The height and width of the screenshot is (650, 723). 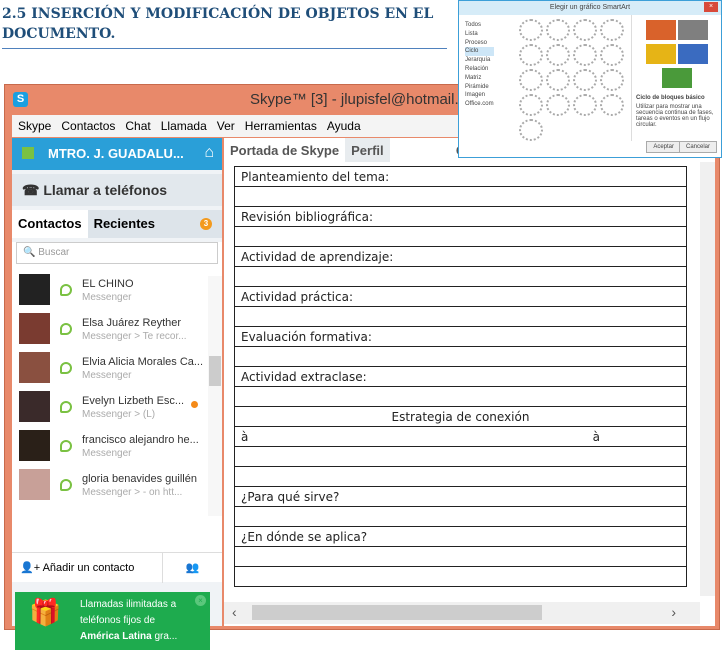 I want to click on list-item: francisco alejandro he... Messenger, so click(x=117, y=445).